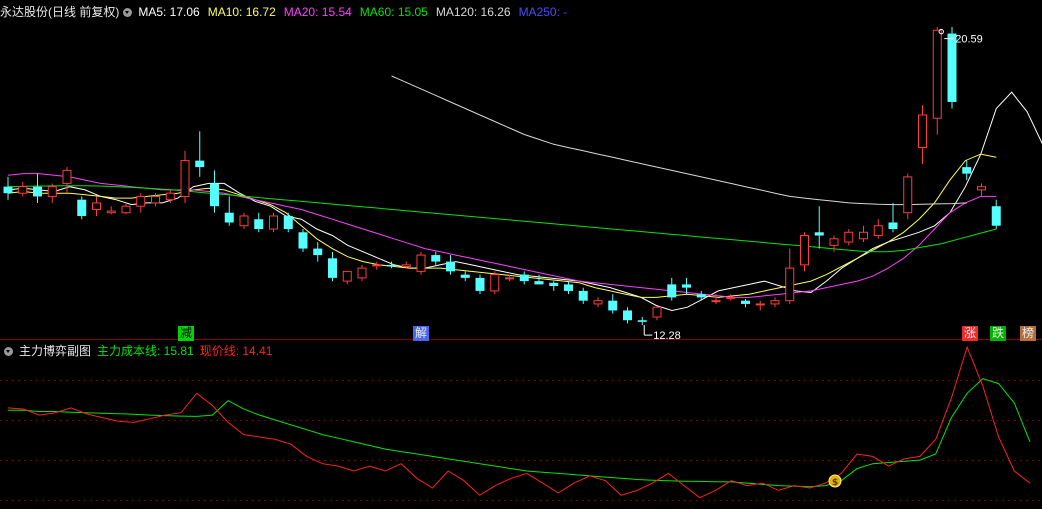 This screenshot has width=1042, height=509. I want to click on stock-title: 永达股份(日线 前复权), so click(60, 12).